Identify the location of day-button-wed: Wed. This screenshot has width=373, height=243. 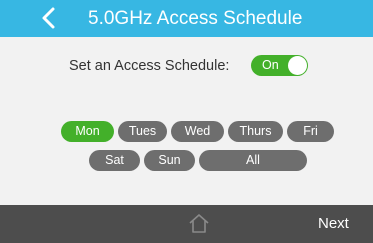
(197, 131).